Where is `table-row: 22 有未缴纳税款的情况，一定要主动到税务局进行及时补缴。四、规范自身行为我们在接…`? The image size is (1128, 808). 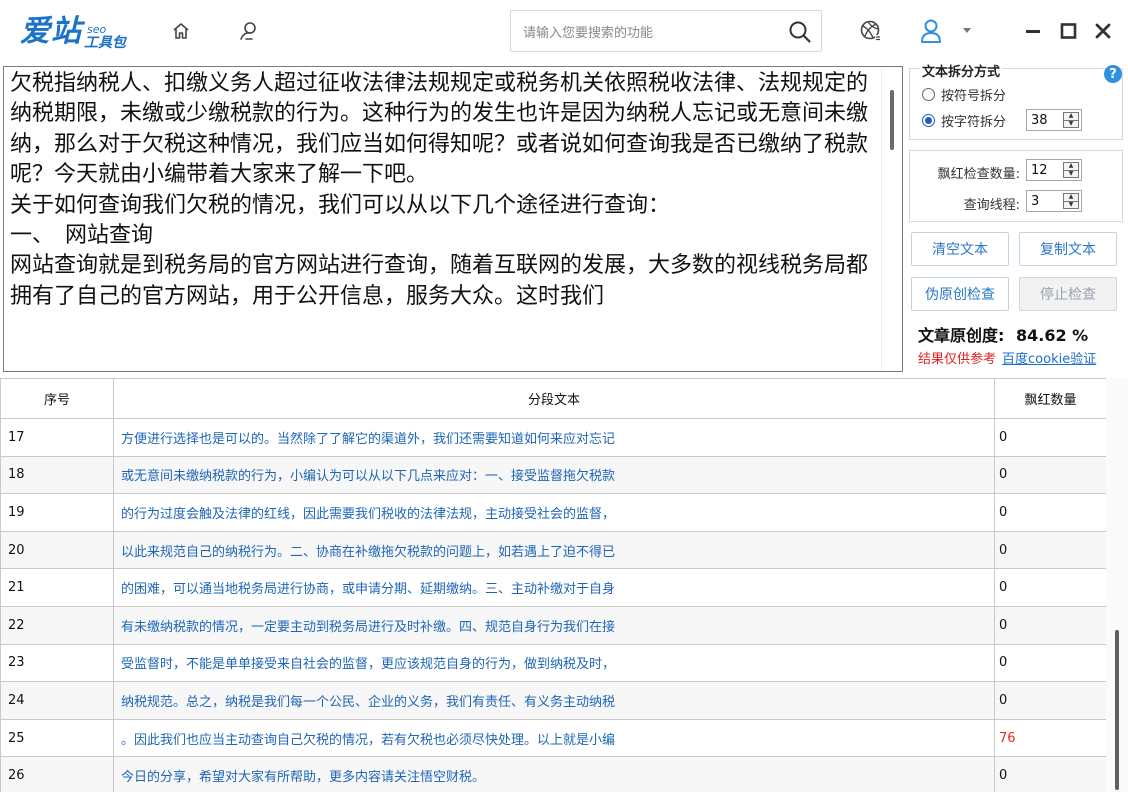
table-row: 22 有未缴纳税款的情况，一定要主动到税务局进行及时补缴。四、规范自身行为我们在接… is located at coordinates (553, 625).